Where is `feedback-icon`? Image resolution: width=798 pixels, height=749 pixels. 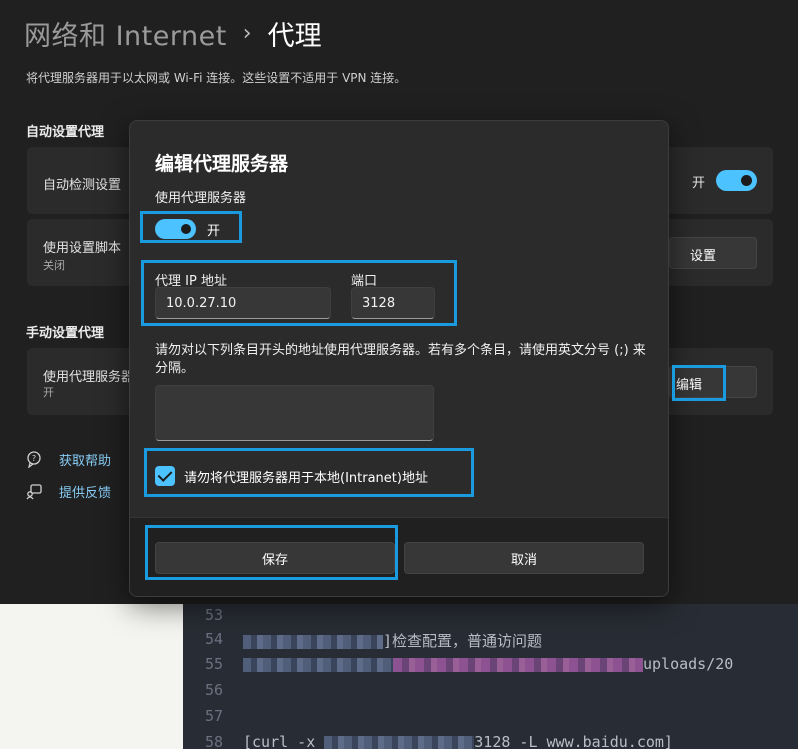
feedback-icon is located at coordinates (34, 491).